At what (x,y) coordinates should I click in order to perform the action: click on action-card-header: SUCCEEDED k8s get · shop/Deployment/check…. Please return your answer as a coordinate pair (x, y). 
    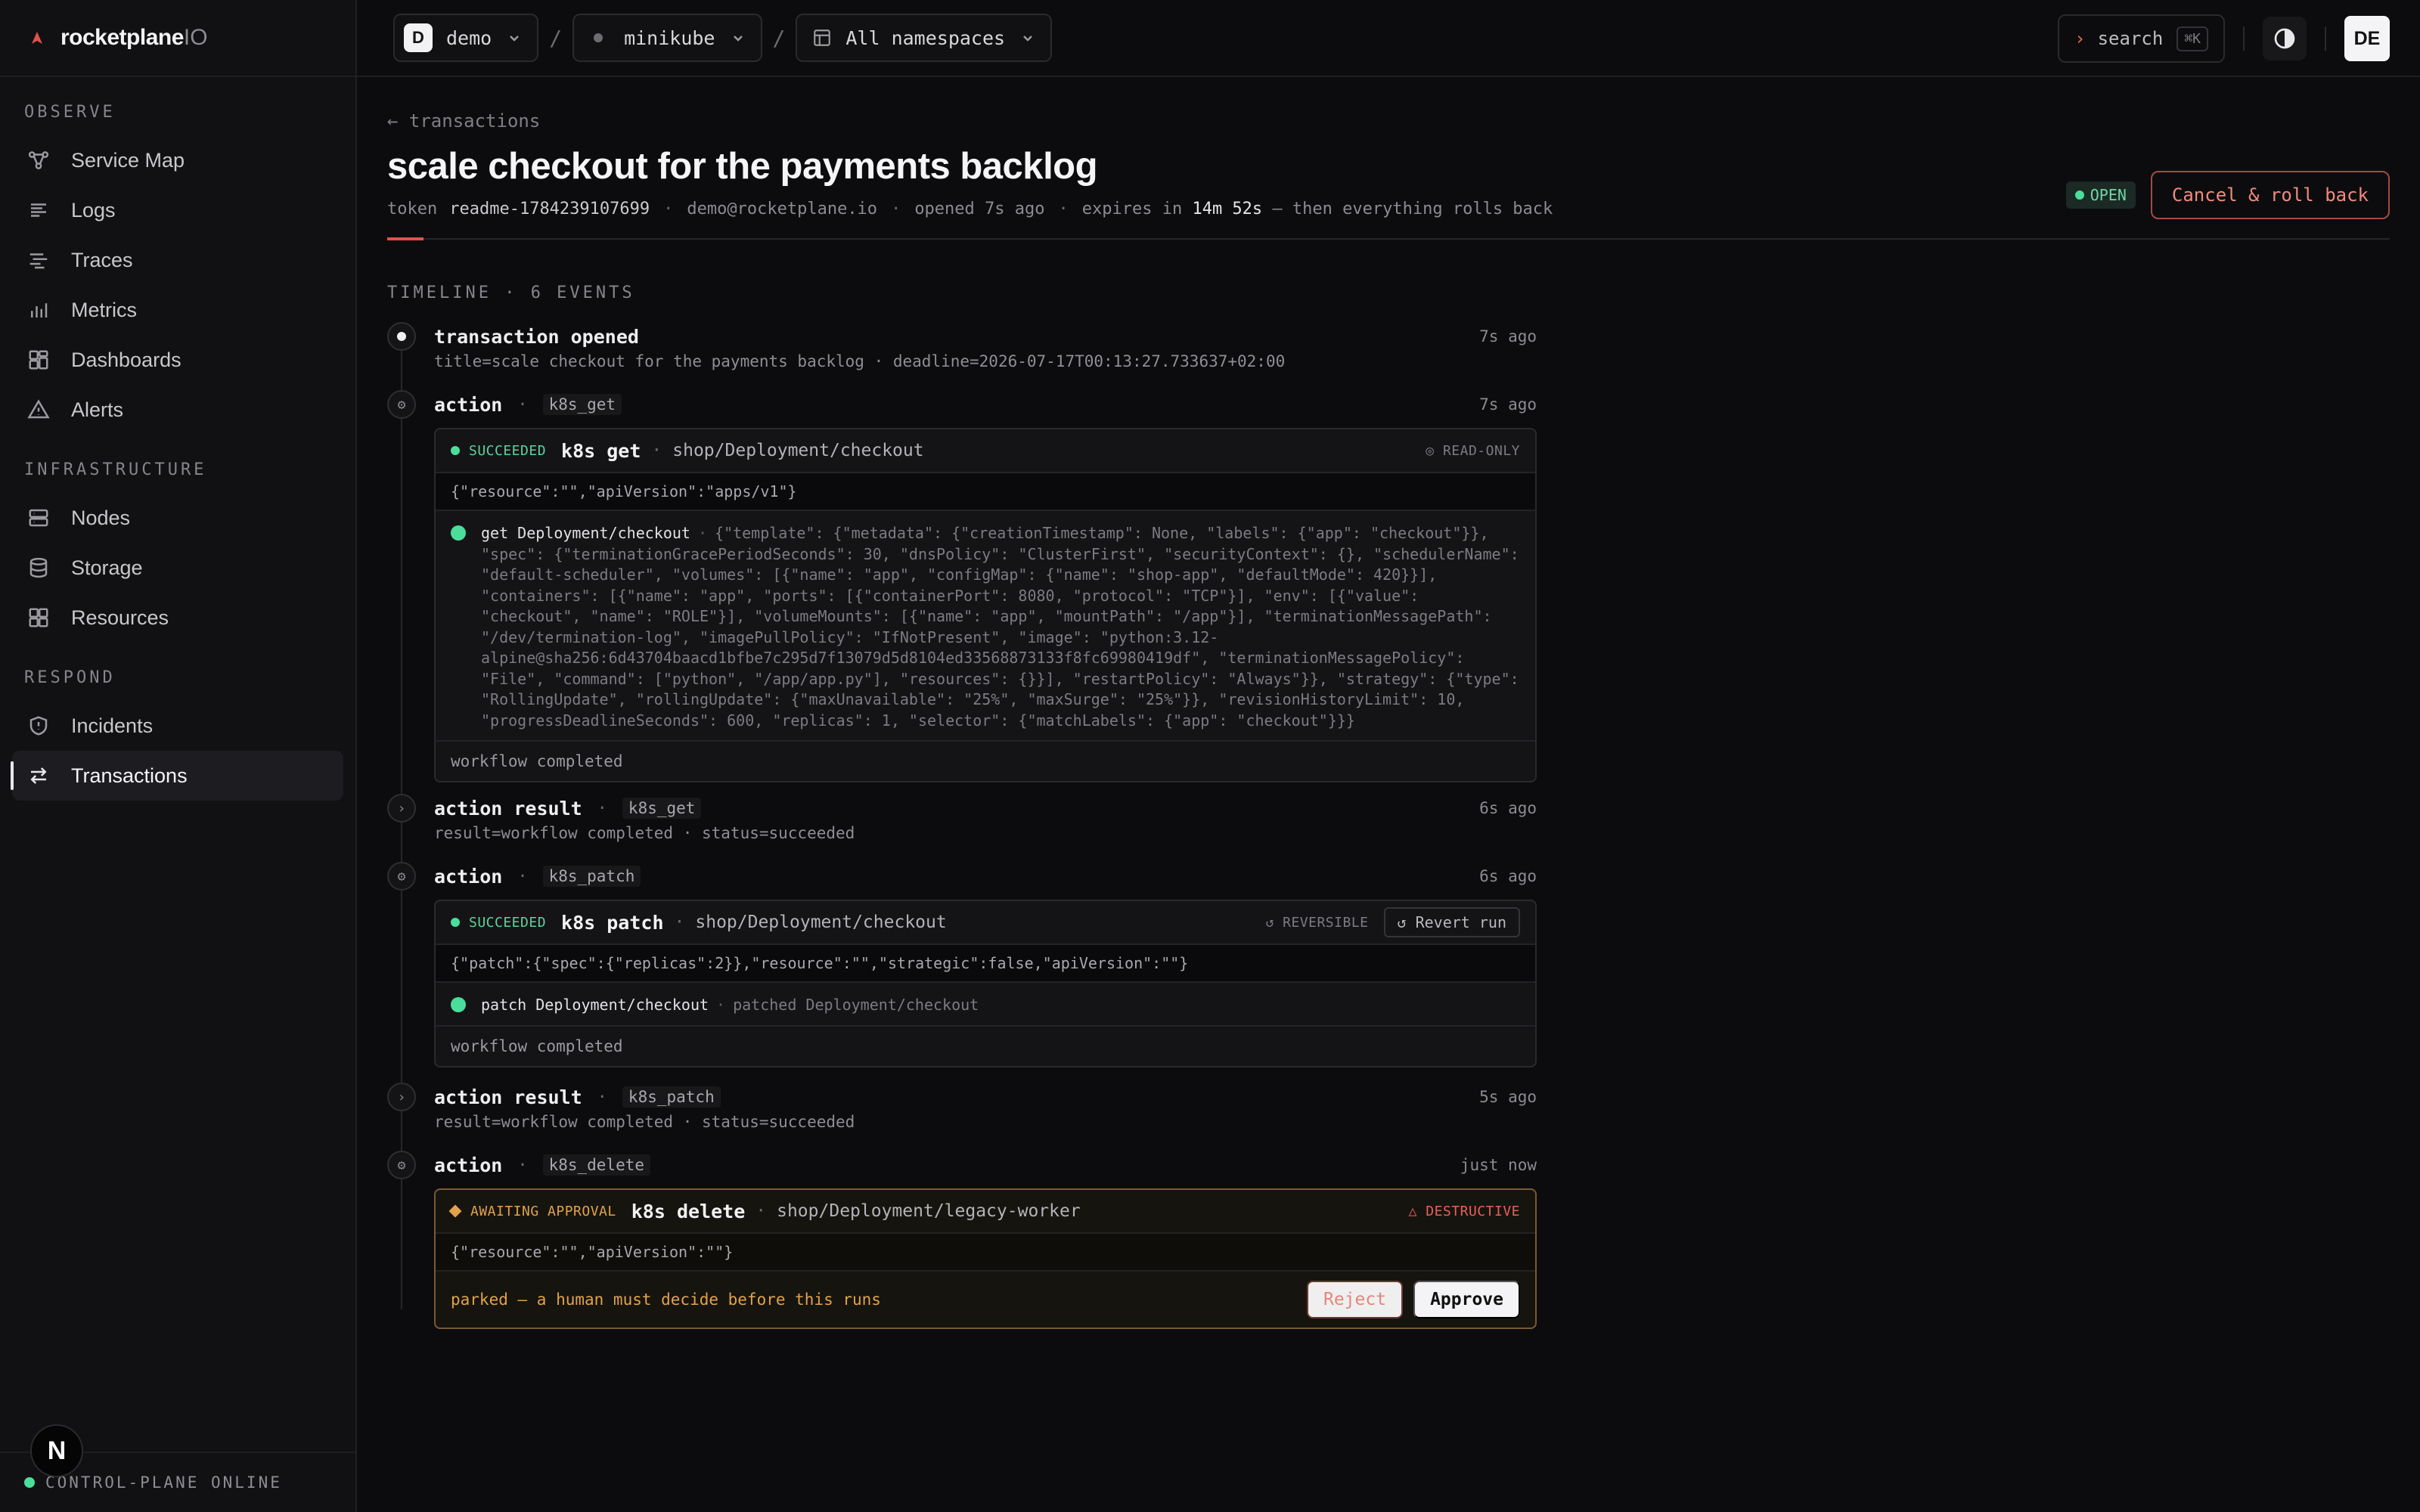
    Looking at the image, I should click on (985, 451).